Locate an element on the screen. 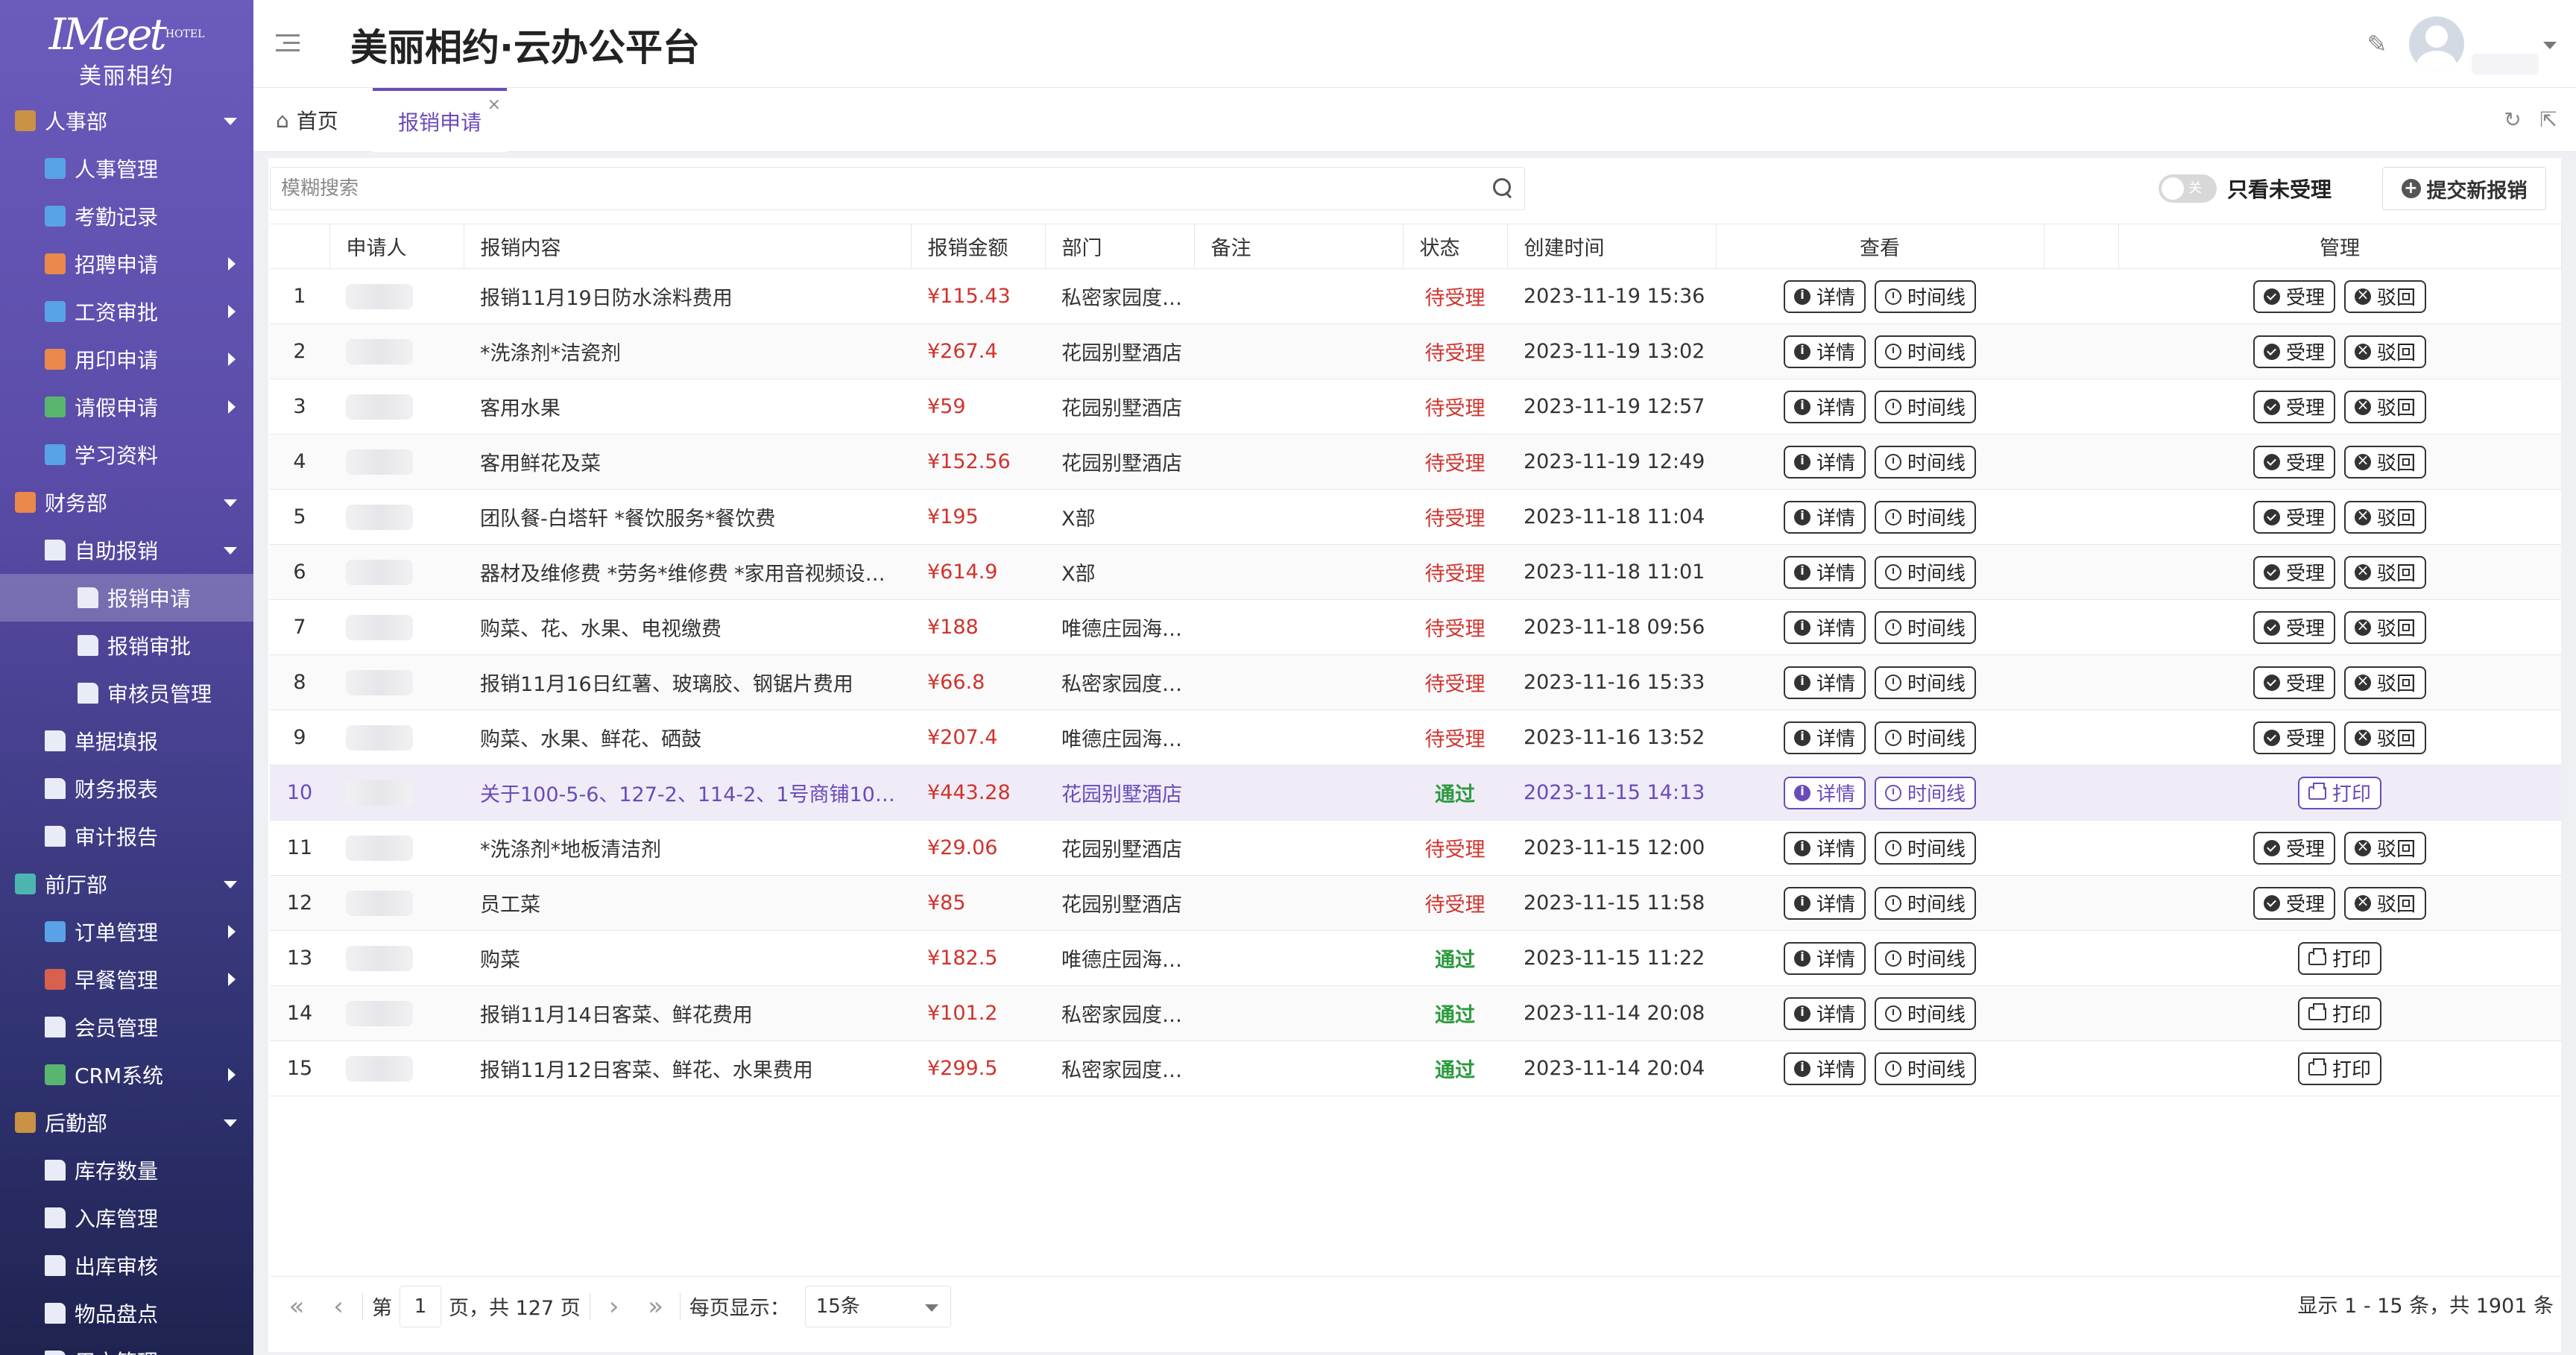 This screenshot has width=2576, height=1355. submit-new-reimbursement-button: + 提交新报销 is located at coordinates (2464, 188).